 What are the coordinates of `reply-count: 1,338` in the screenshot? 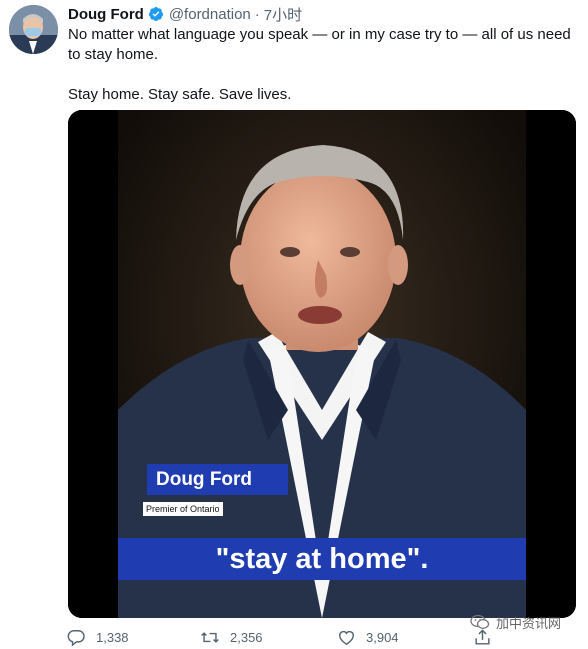 It's located at (112, 637).